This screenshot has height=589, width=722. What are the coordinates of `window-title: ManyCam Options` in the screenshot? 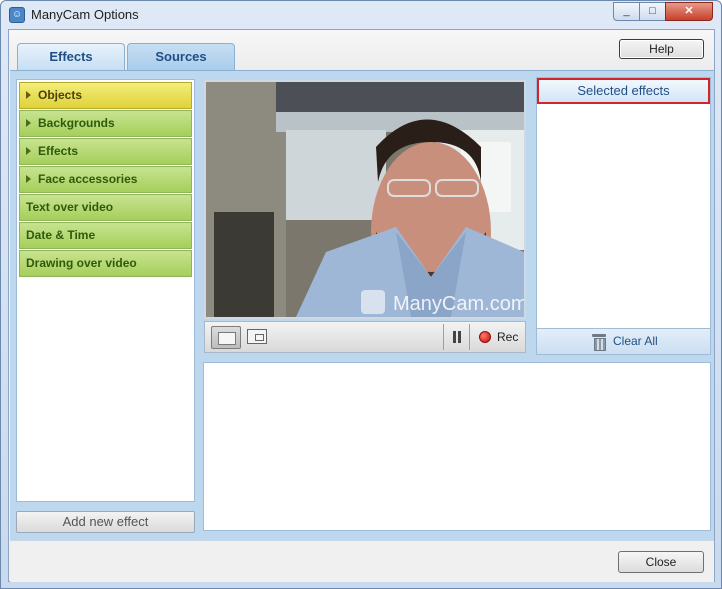 It's located at (85, 14).